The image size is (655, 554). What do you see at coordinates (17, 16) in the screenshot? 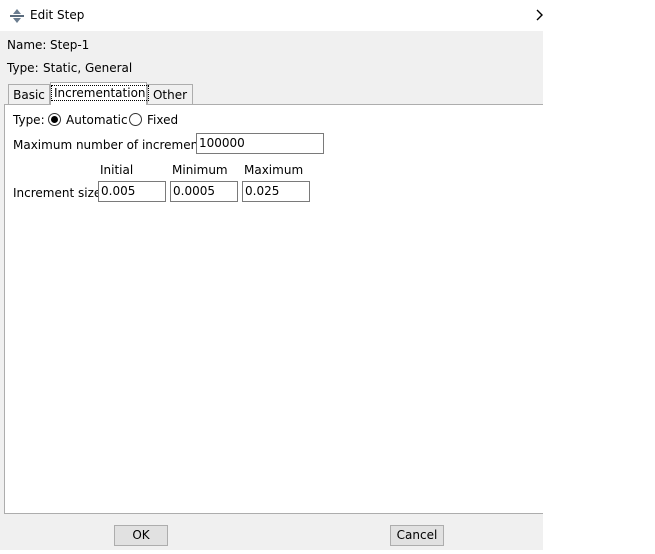
I see `step-icon` at bounding box center [17, 16].